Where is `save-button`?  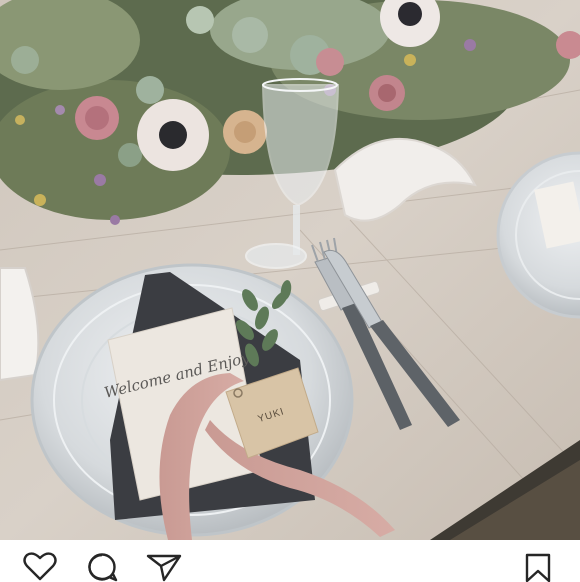
save-button is located at coordinates (538, 567).